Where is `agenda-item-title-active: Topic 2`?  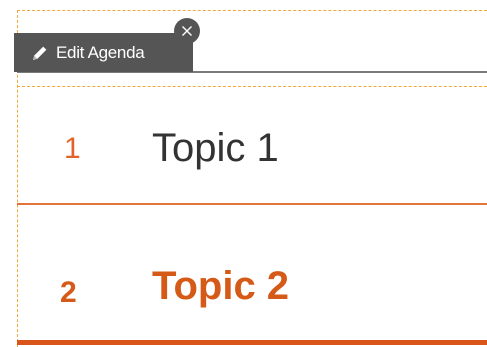 agenda-item-title-active: Topic 2 is located at coordinates (220, 286).